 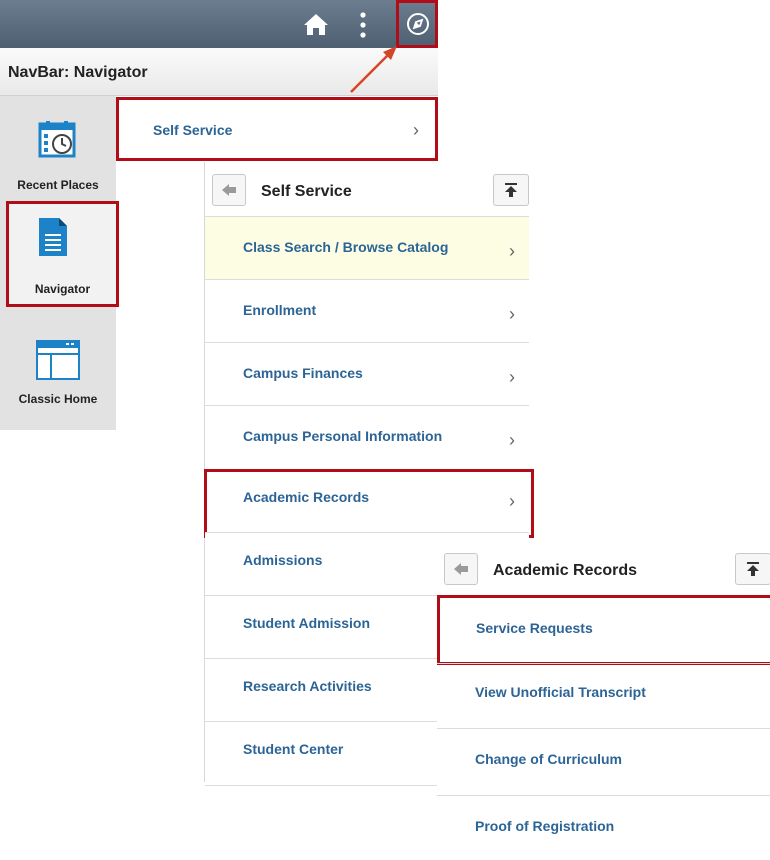 I want to click on menu-item-label: Proof of Registration, so click(x=545, y=826).